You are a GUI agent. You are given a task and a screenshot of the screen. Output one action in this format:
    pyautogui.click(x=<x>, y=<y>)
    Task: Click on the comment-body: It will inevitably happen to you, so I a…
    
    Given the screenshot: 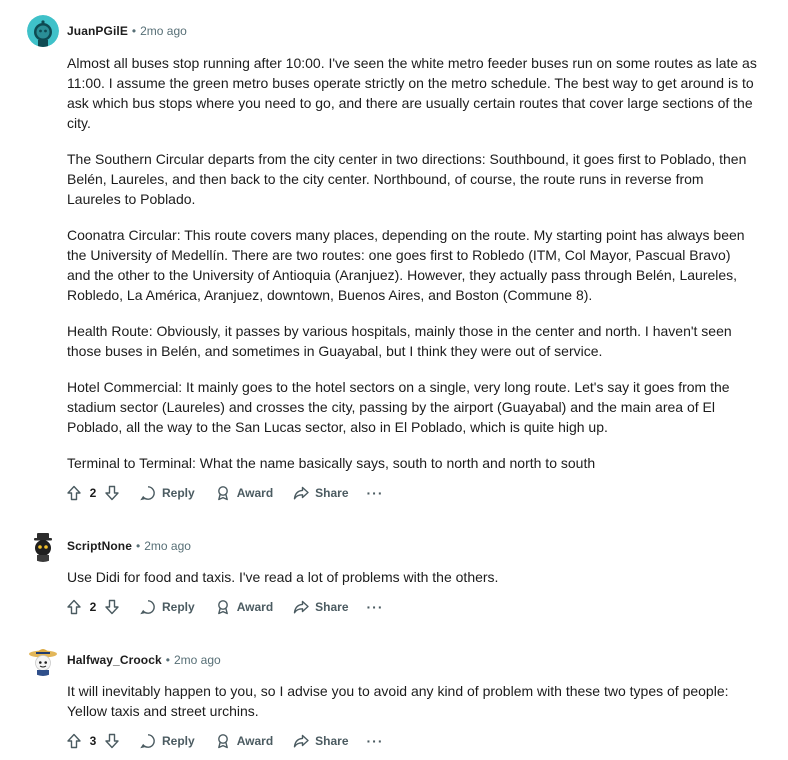 What is the action you would take?
    pyautogui.click(x=412, y=701)
    